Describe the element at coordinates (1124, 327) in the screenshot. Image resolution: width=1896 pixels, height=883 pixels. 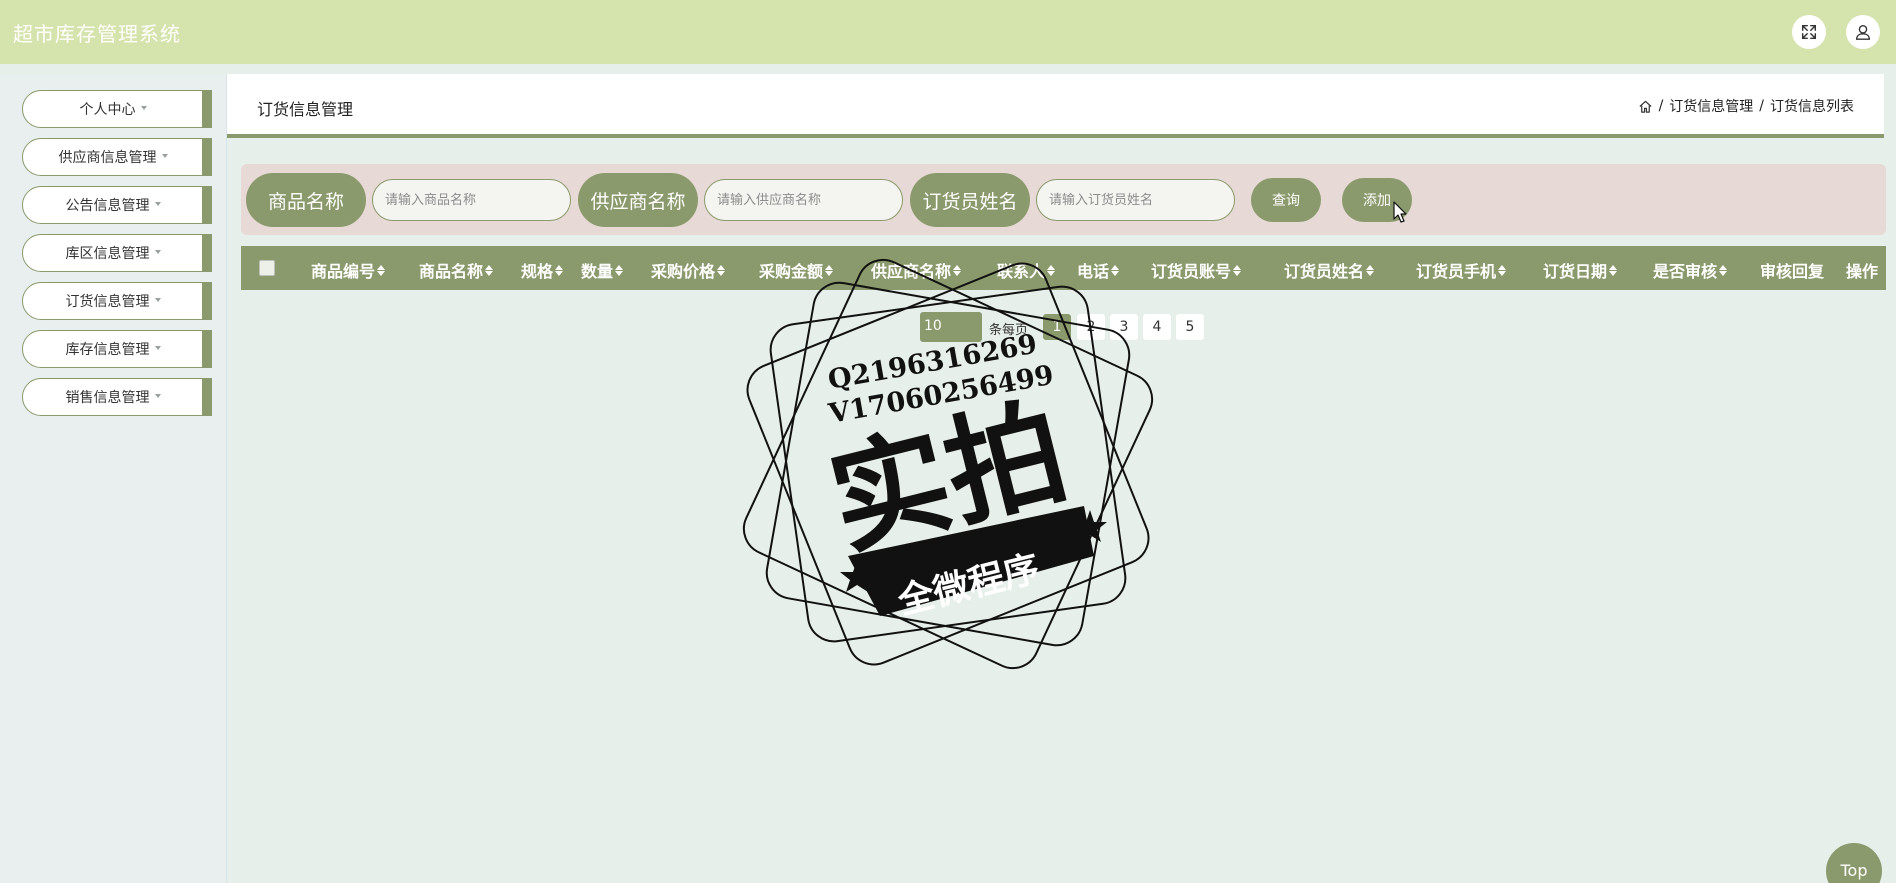
I see `page-button: 3` at that location.